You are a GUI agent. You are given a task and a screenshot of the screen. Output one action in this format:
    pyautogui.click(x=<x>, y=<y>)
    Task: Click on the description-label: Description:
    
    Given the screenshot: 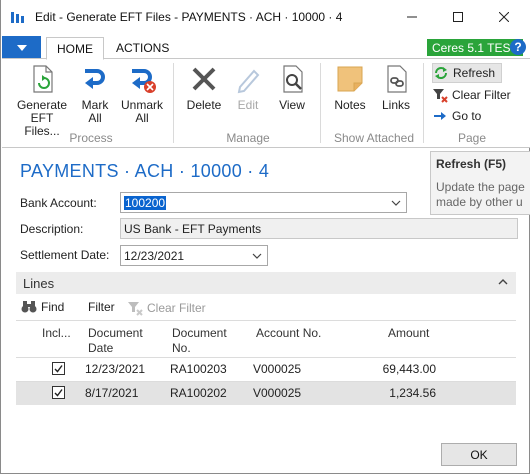 What is the action you would take?
    pyautogui.click(x=52, y=229)
    